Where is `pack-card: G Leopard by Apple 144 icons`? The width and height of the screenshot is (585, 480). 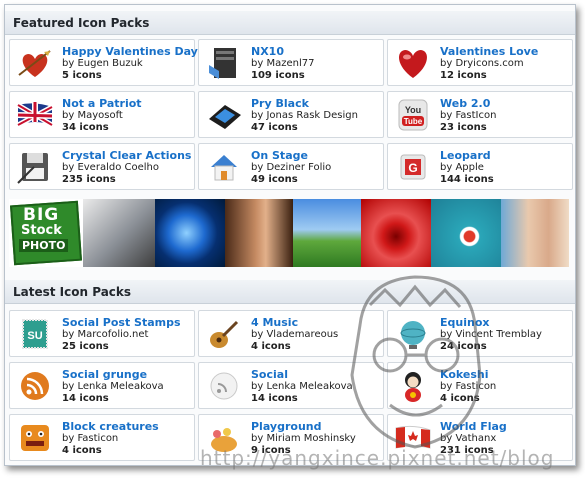
pack-card: G Leopard by Apple 144 icons is located at coordinates (480, 166).